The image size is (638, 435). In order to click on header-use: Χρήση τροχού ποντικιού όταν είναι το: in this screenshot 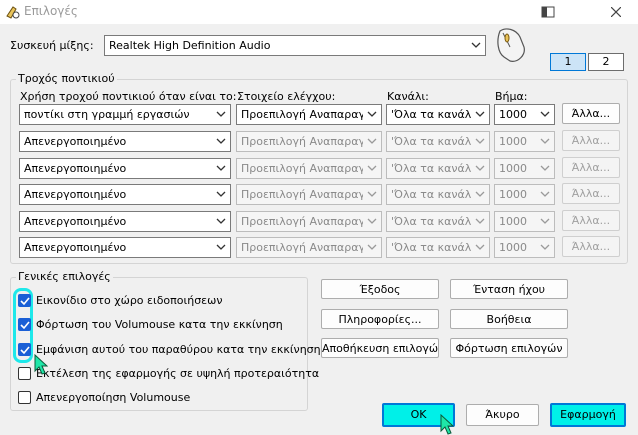, I will do `click(128, 96)`.